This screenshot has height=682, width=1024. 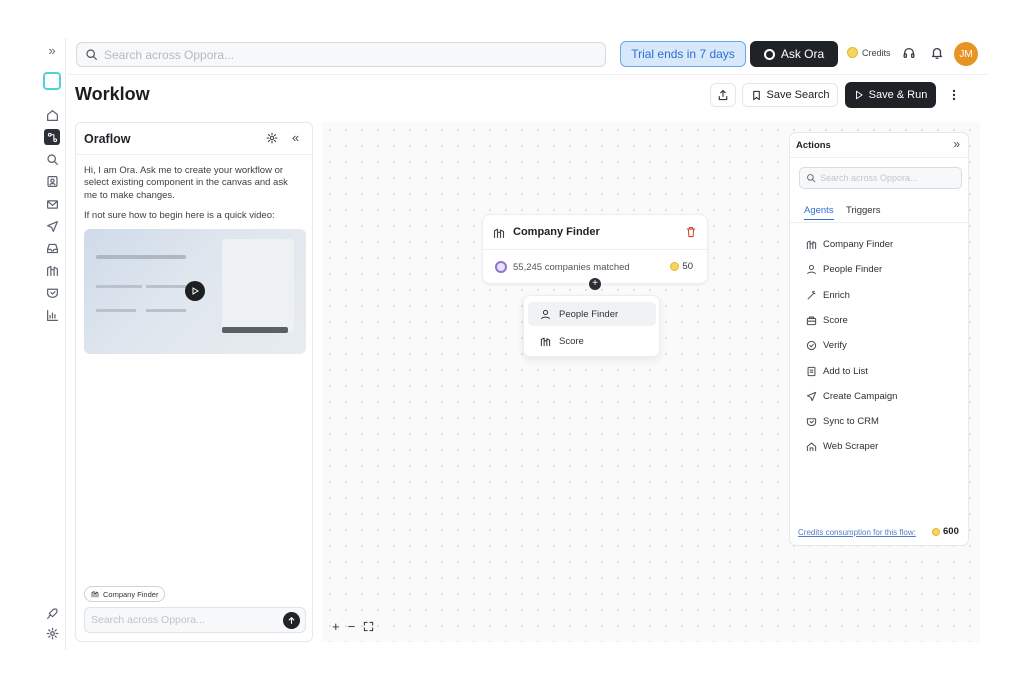 What do you see at coordinates (52, 137) in the screenshot?
I see `workflow-icon` at bounding box center [52, 137].